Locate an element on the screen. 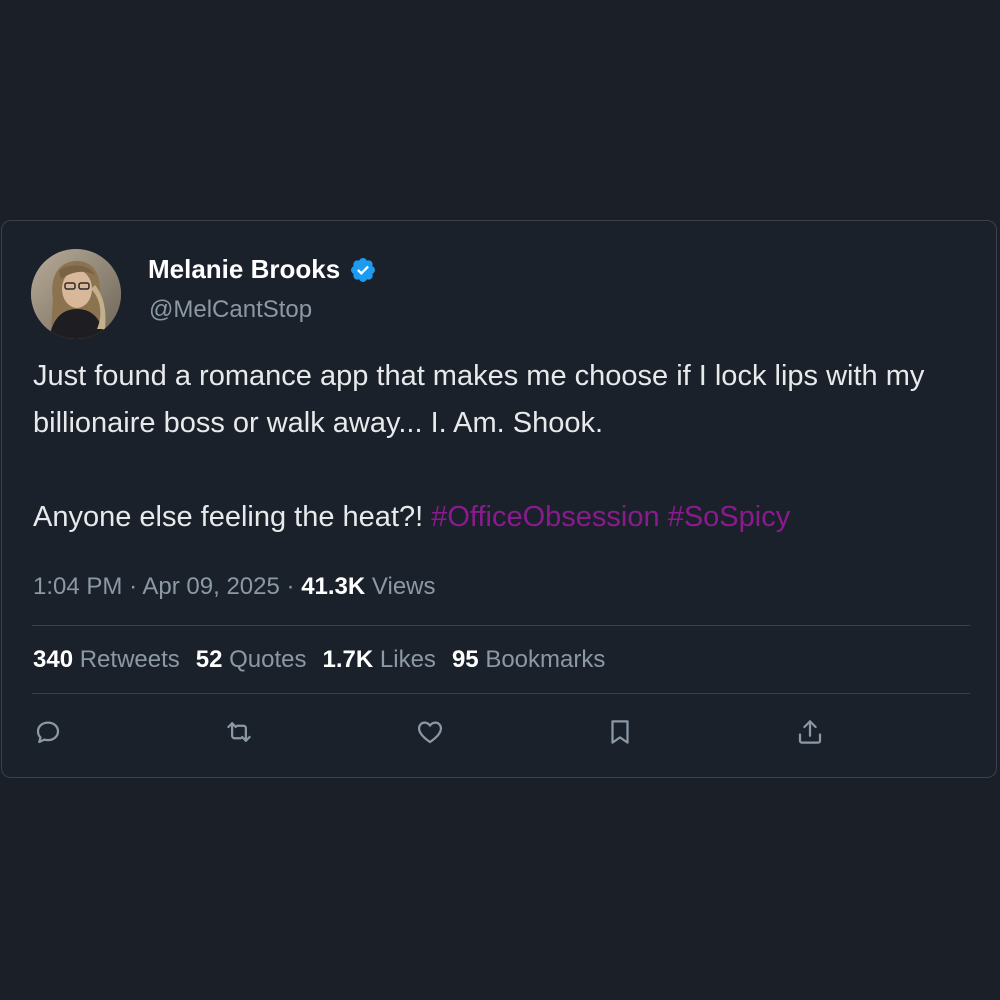  quotes-label: Quotes is located at coordinates (268, 659).